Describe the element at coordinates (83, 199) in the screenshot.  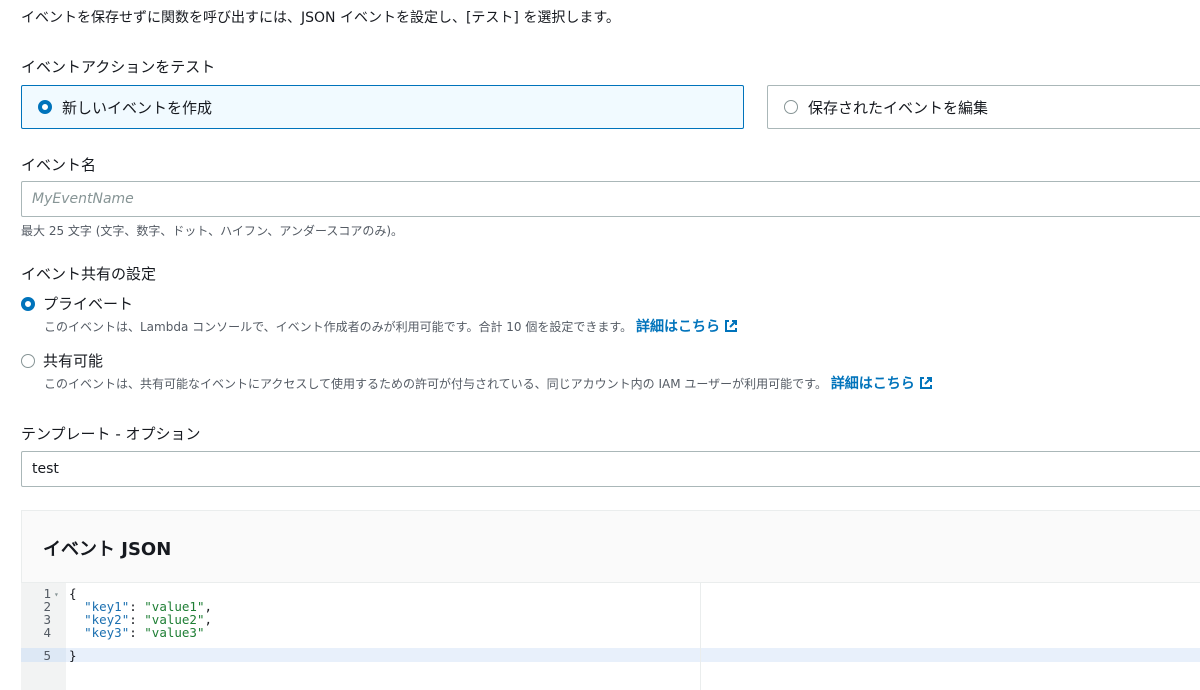
I see `event-name-placeholder: MyEventName` at that location.